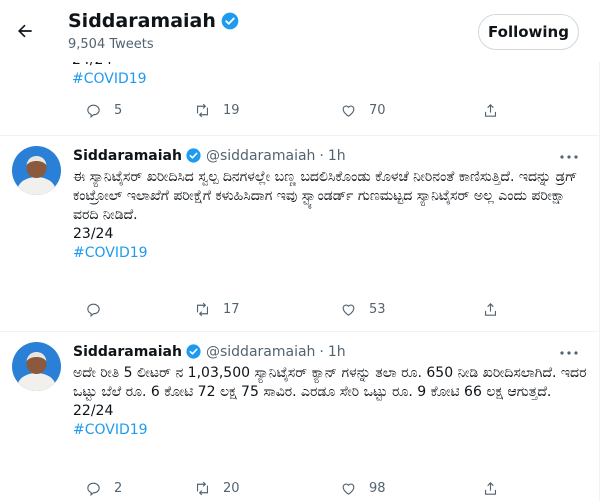  What do you see at coordinates (111, 44) in the screenshot?
I see `tweet-count: 9,504 Tweets` at bounding box center [111, 44].